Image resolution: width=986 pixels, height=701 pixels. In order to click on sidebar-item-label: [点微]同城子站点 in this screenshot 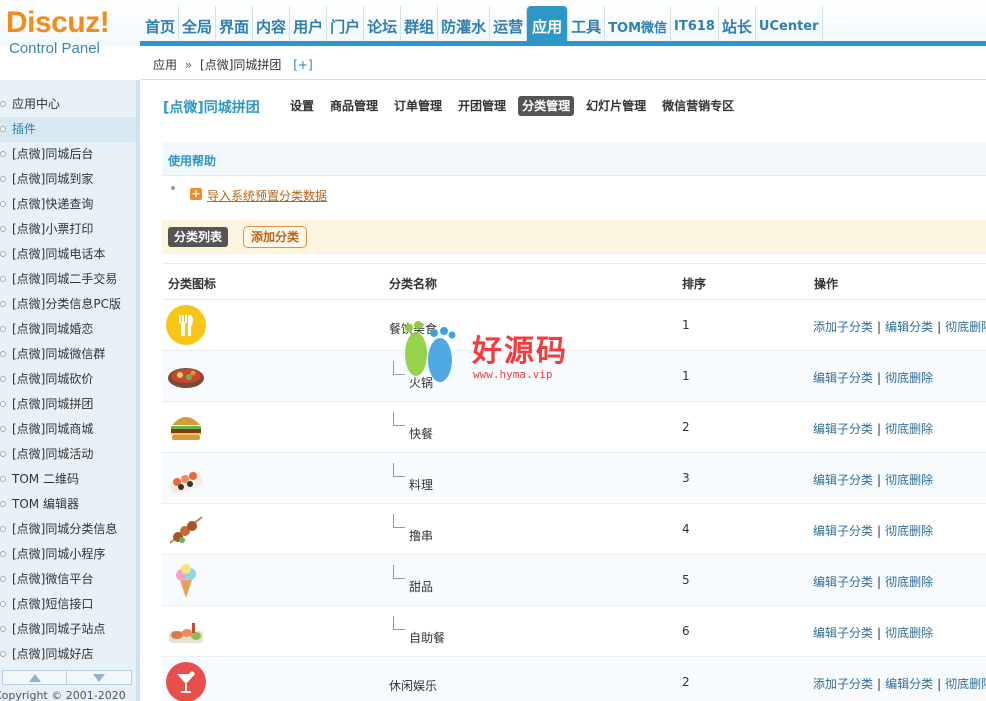, I will do `click(59, 629)`.